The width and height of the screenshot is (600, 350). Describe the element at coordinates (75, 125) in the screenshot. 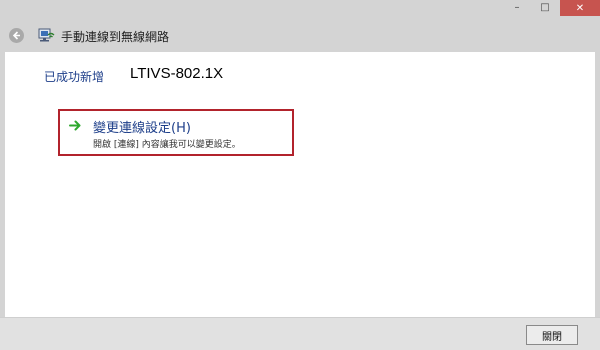

I see `green-arrow-icon` at that location.